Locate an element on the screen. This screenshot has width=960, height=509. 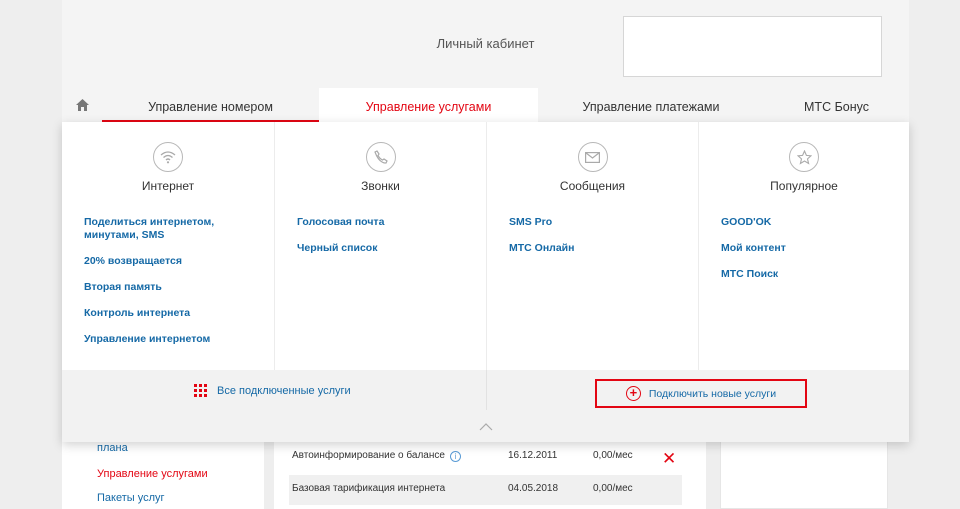
link-sms-pro: SMS Pro is located at coordinates (597, 222).